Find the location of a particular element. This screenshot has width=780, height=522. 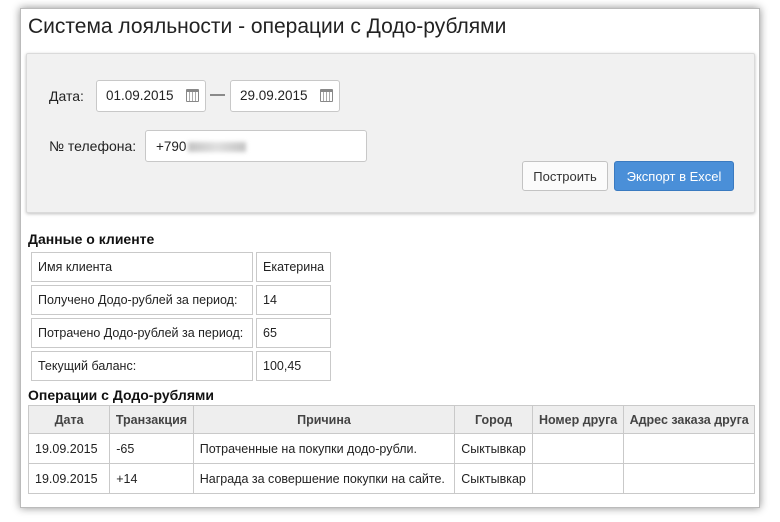

client-section-title: Данные о клиенте is located at coordinates (91, 239).